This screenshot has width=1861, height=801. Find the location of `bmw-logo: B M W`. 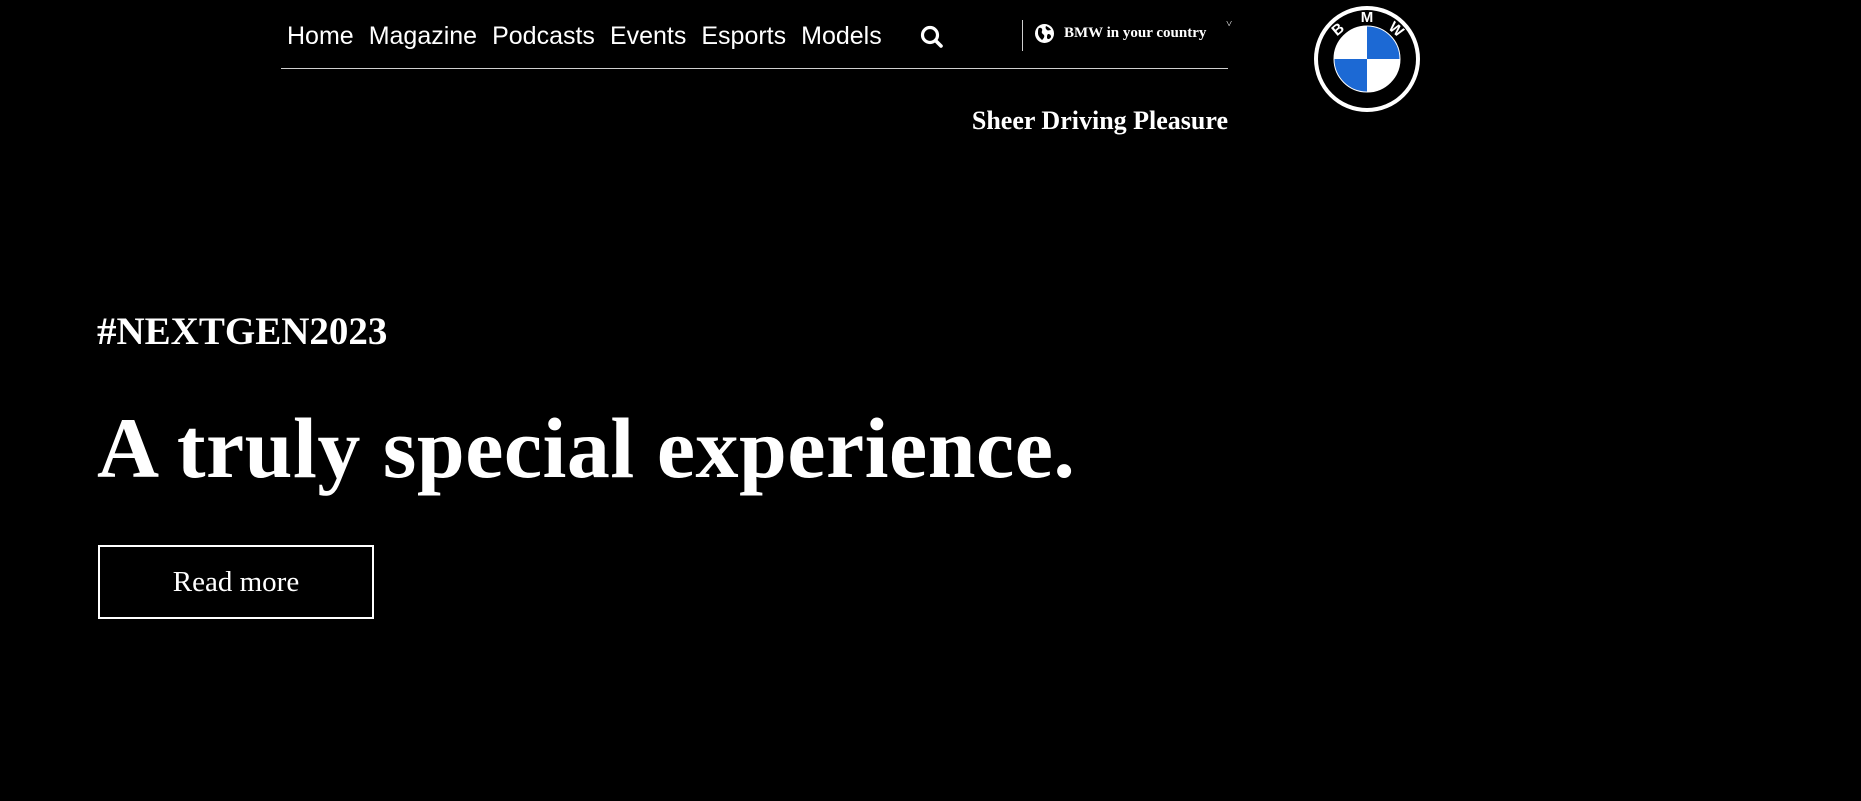

bmw-logo: B M W is located at coordinates (1367, 59).